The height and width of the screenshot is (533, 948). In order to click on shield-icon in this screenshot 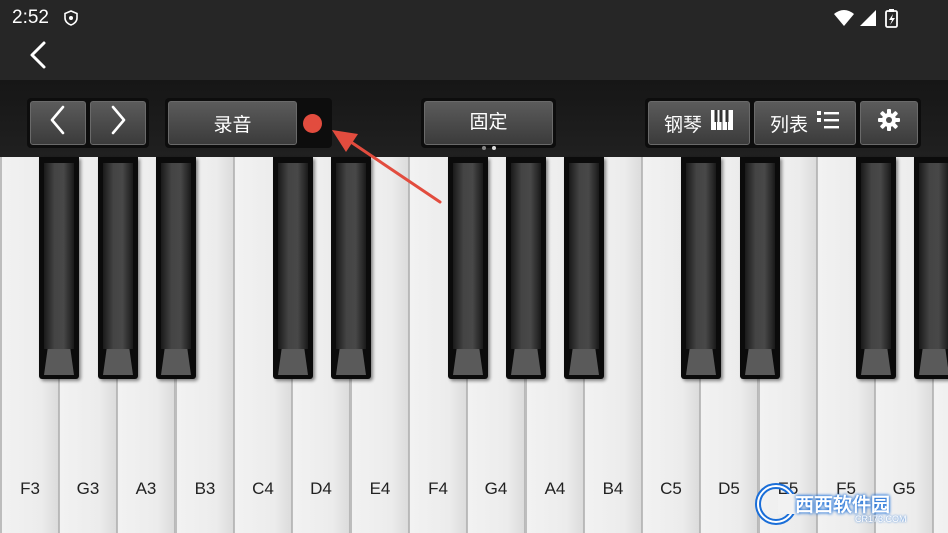, I will do `click(71, 20)`.